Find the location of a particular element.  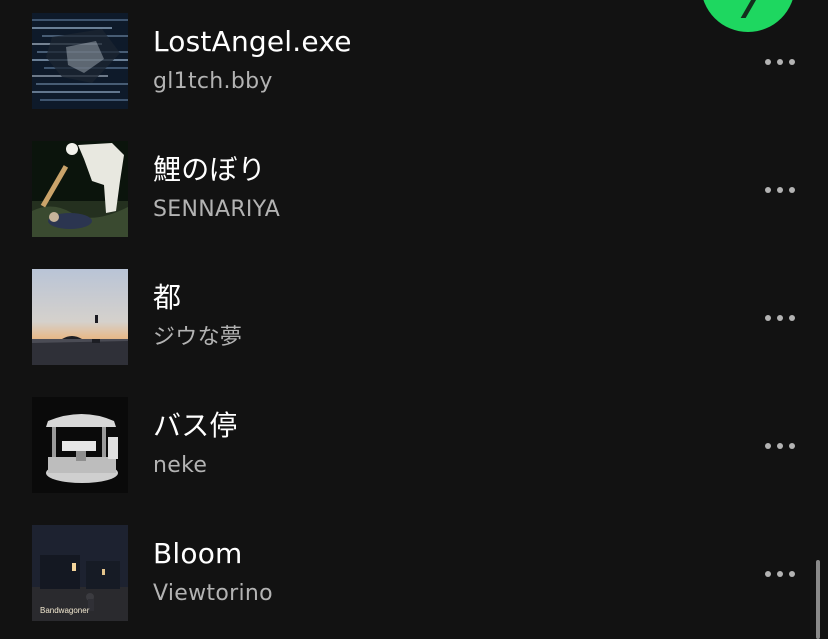

track-artist: SENNARIYA is located at coordinates (216, 210).